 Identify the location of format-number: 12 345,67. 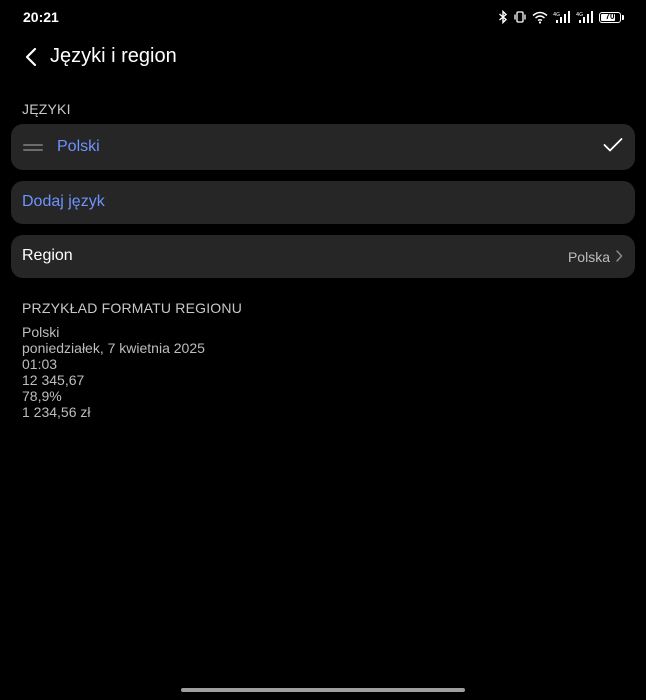
(53, 380).